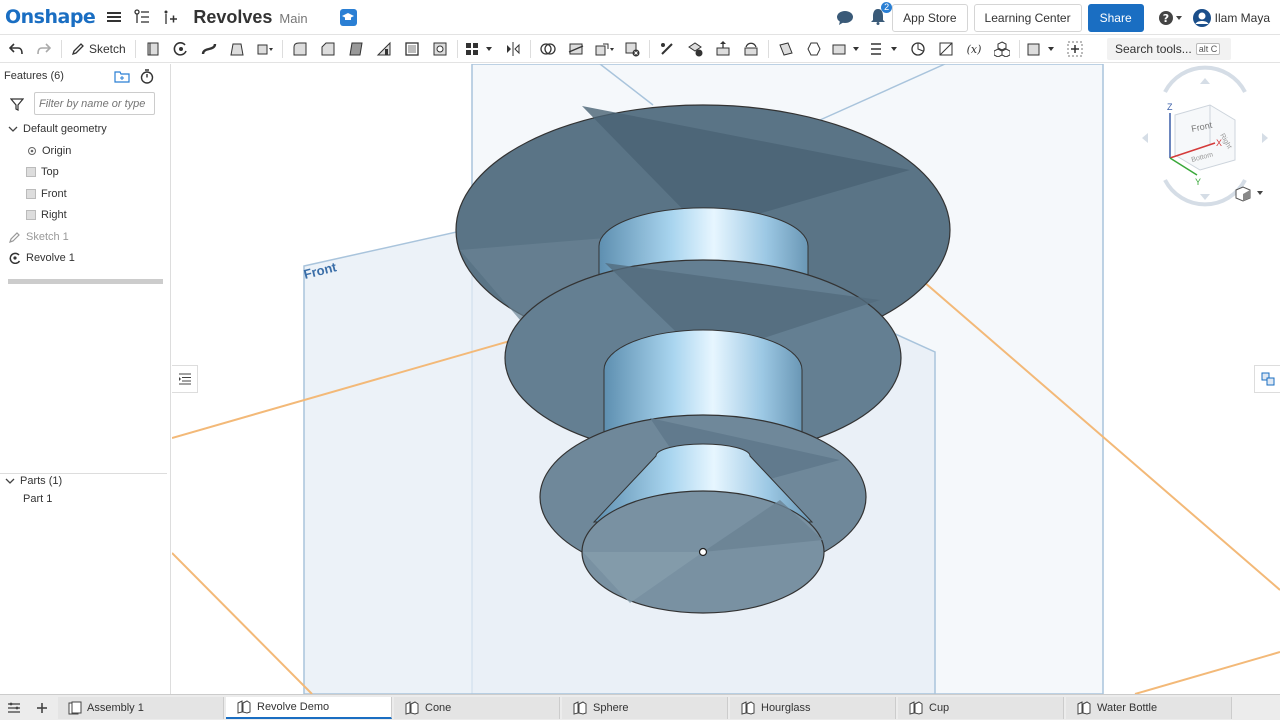 The height and width of the screenshot is (721, 1280). I want to click on tab-water-bottle: Water Bottle, so click(1149, 707).